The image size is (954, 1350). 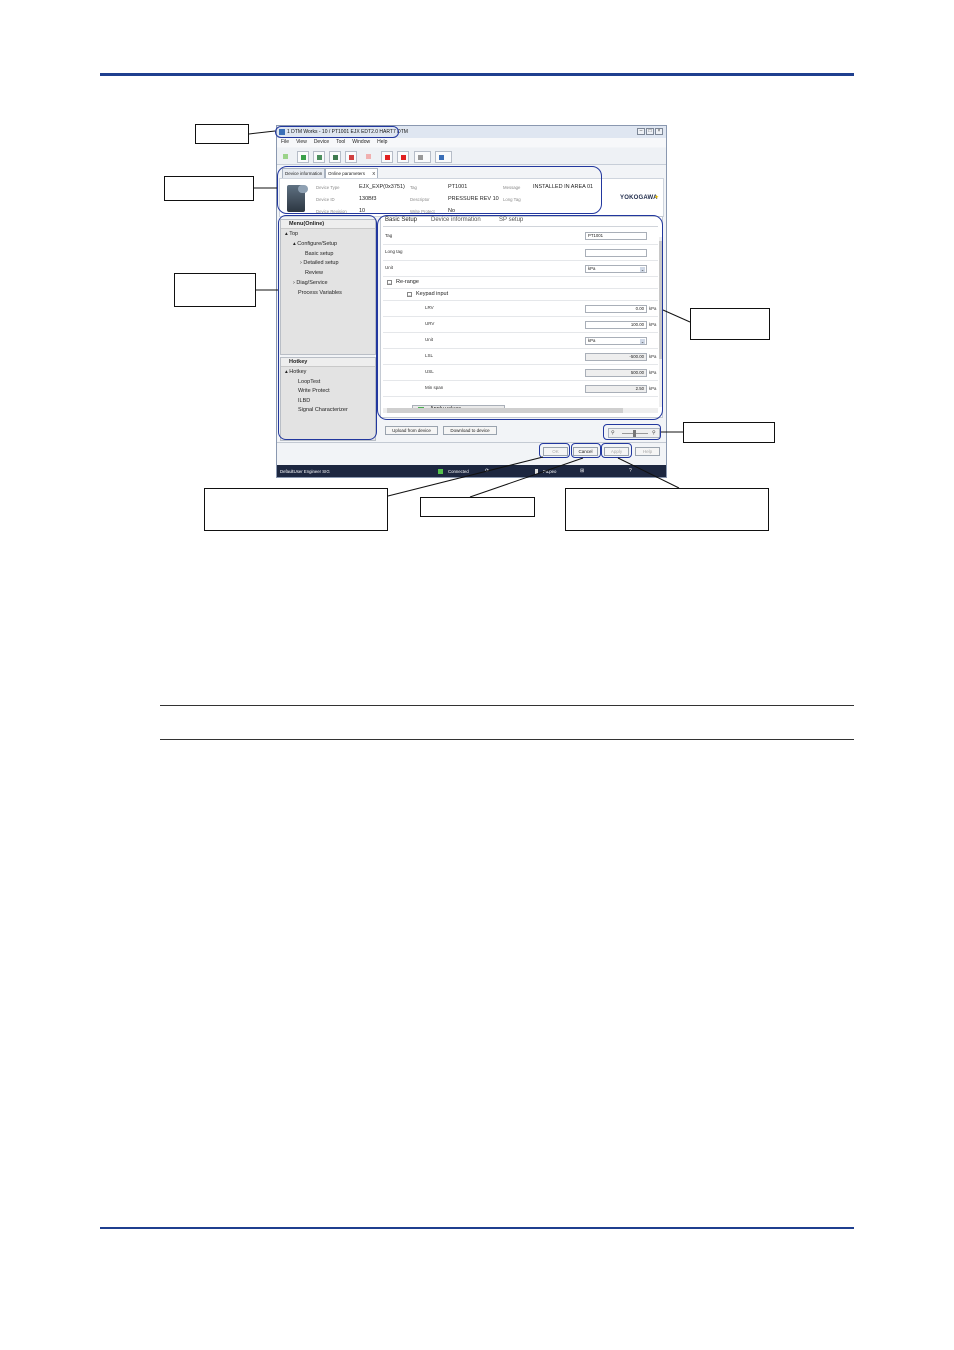 What do you see at coordinates (729, 432) in the screenshot?
I see `callout-zoom` at bounding box center [729, 432].